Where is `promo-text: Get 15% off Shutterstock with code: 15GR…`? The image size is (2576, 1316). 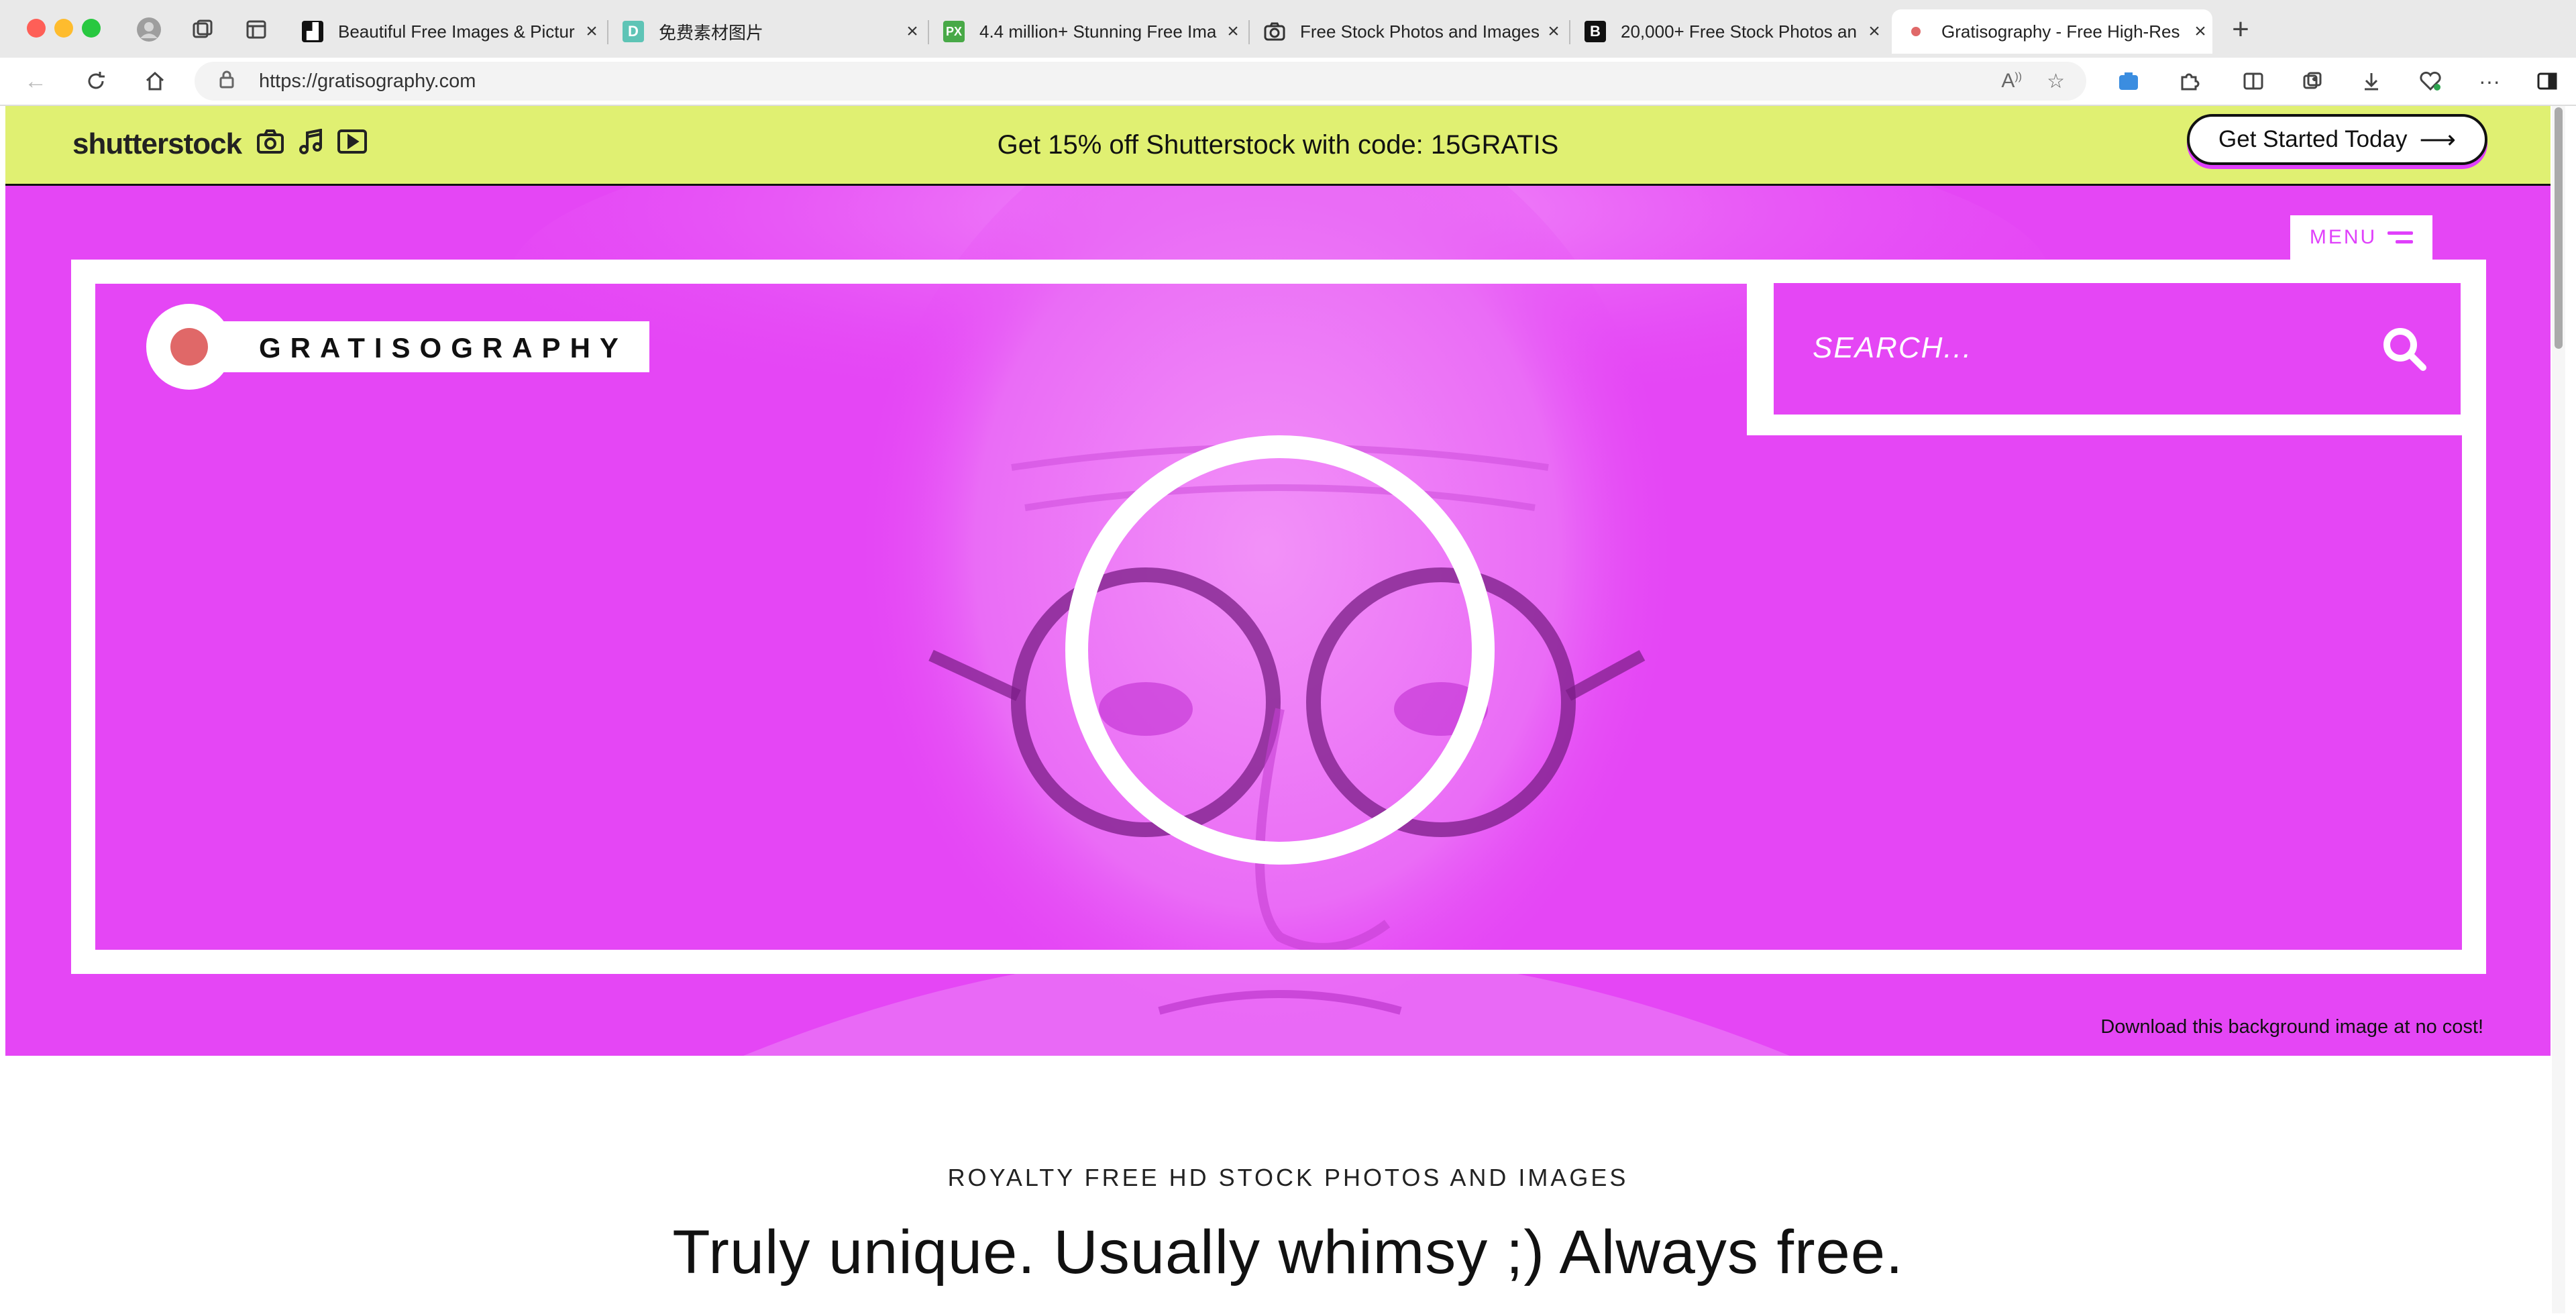
promo-text: Get 15% off Shutterstock with code: 15GR… is located at coordinates (1278, 145).